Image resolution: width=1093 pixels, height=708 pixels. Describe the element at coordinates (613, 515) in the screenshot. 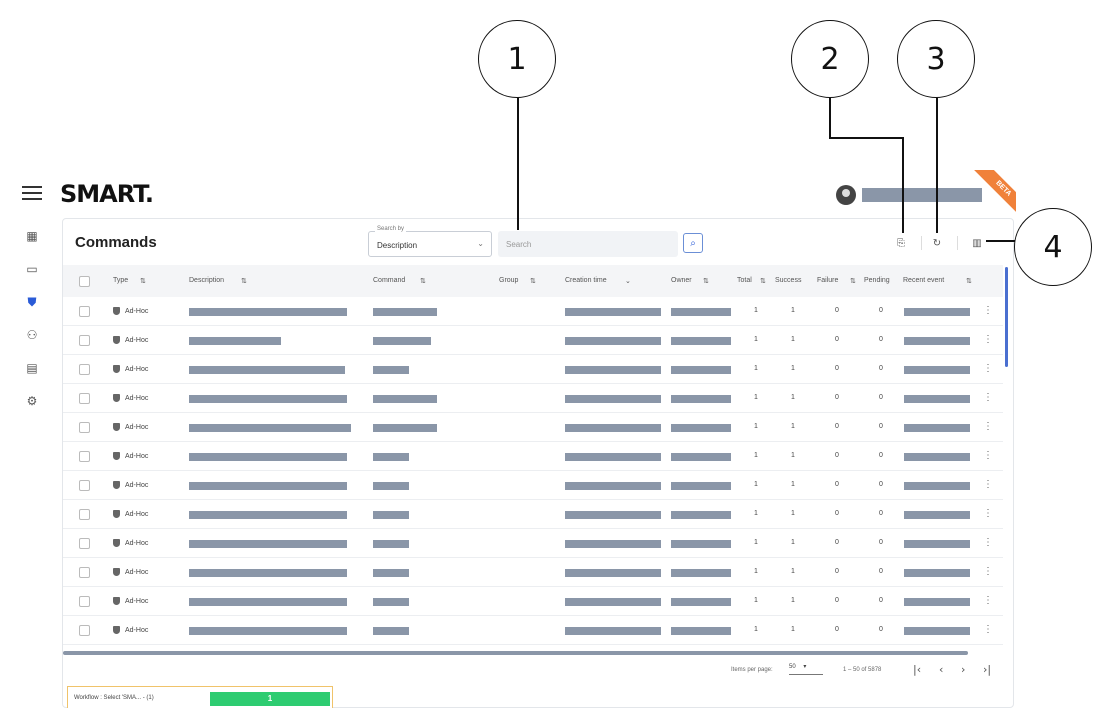

I see `creation-time-redacted` at that location.